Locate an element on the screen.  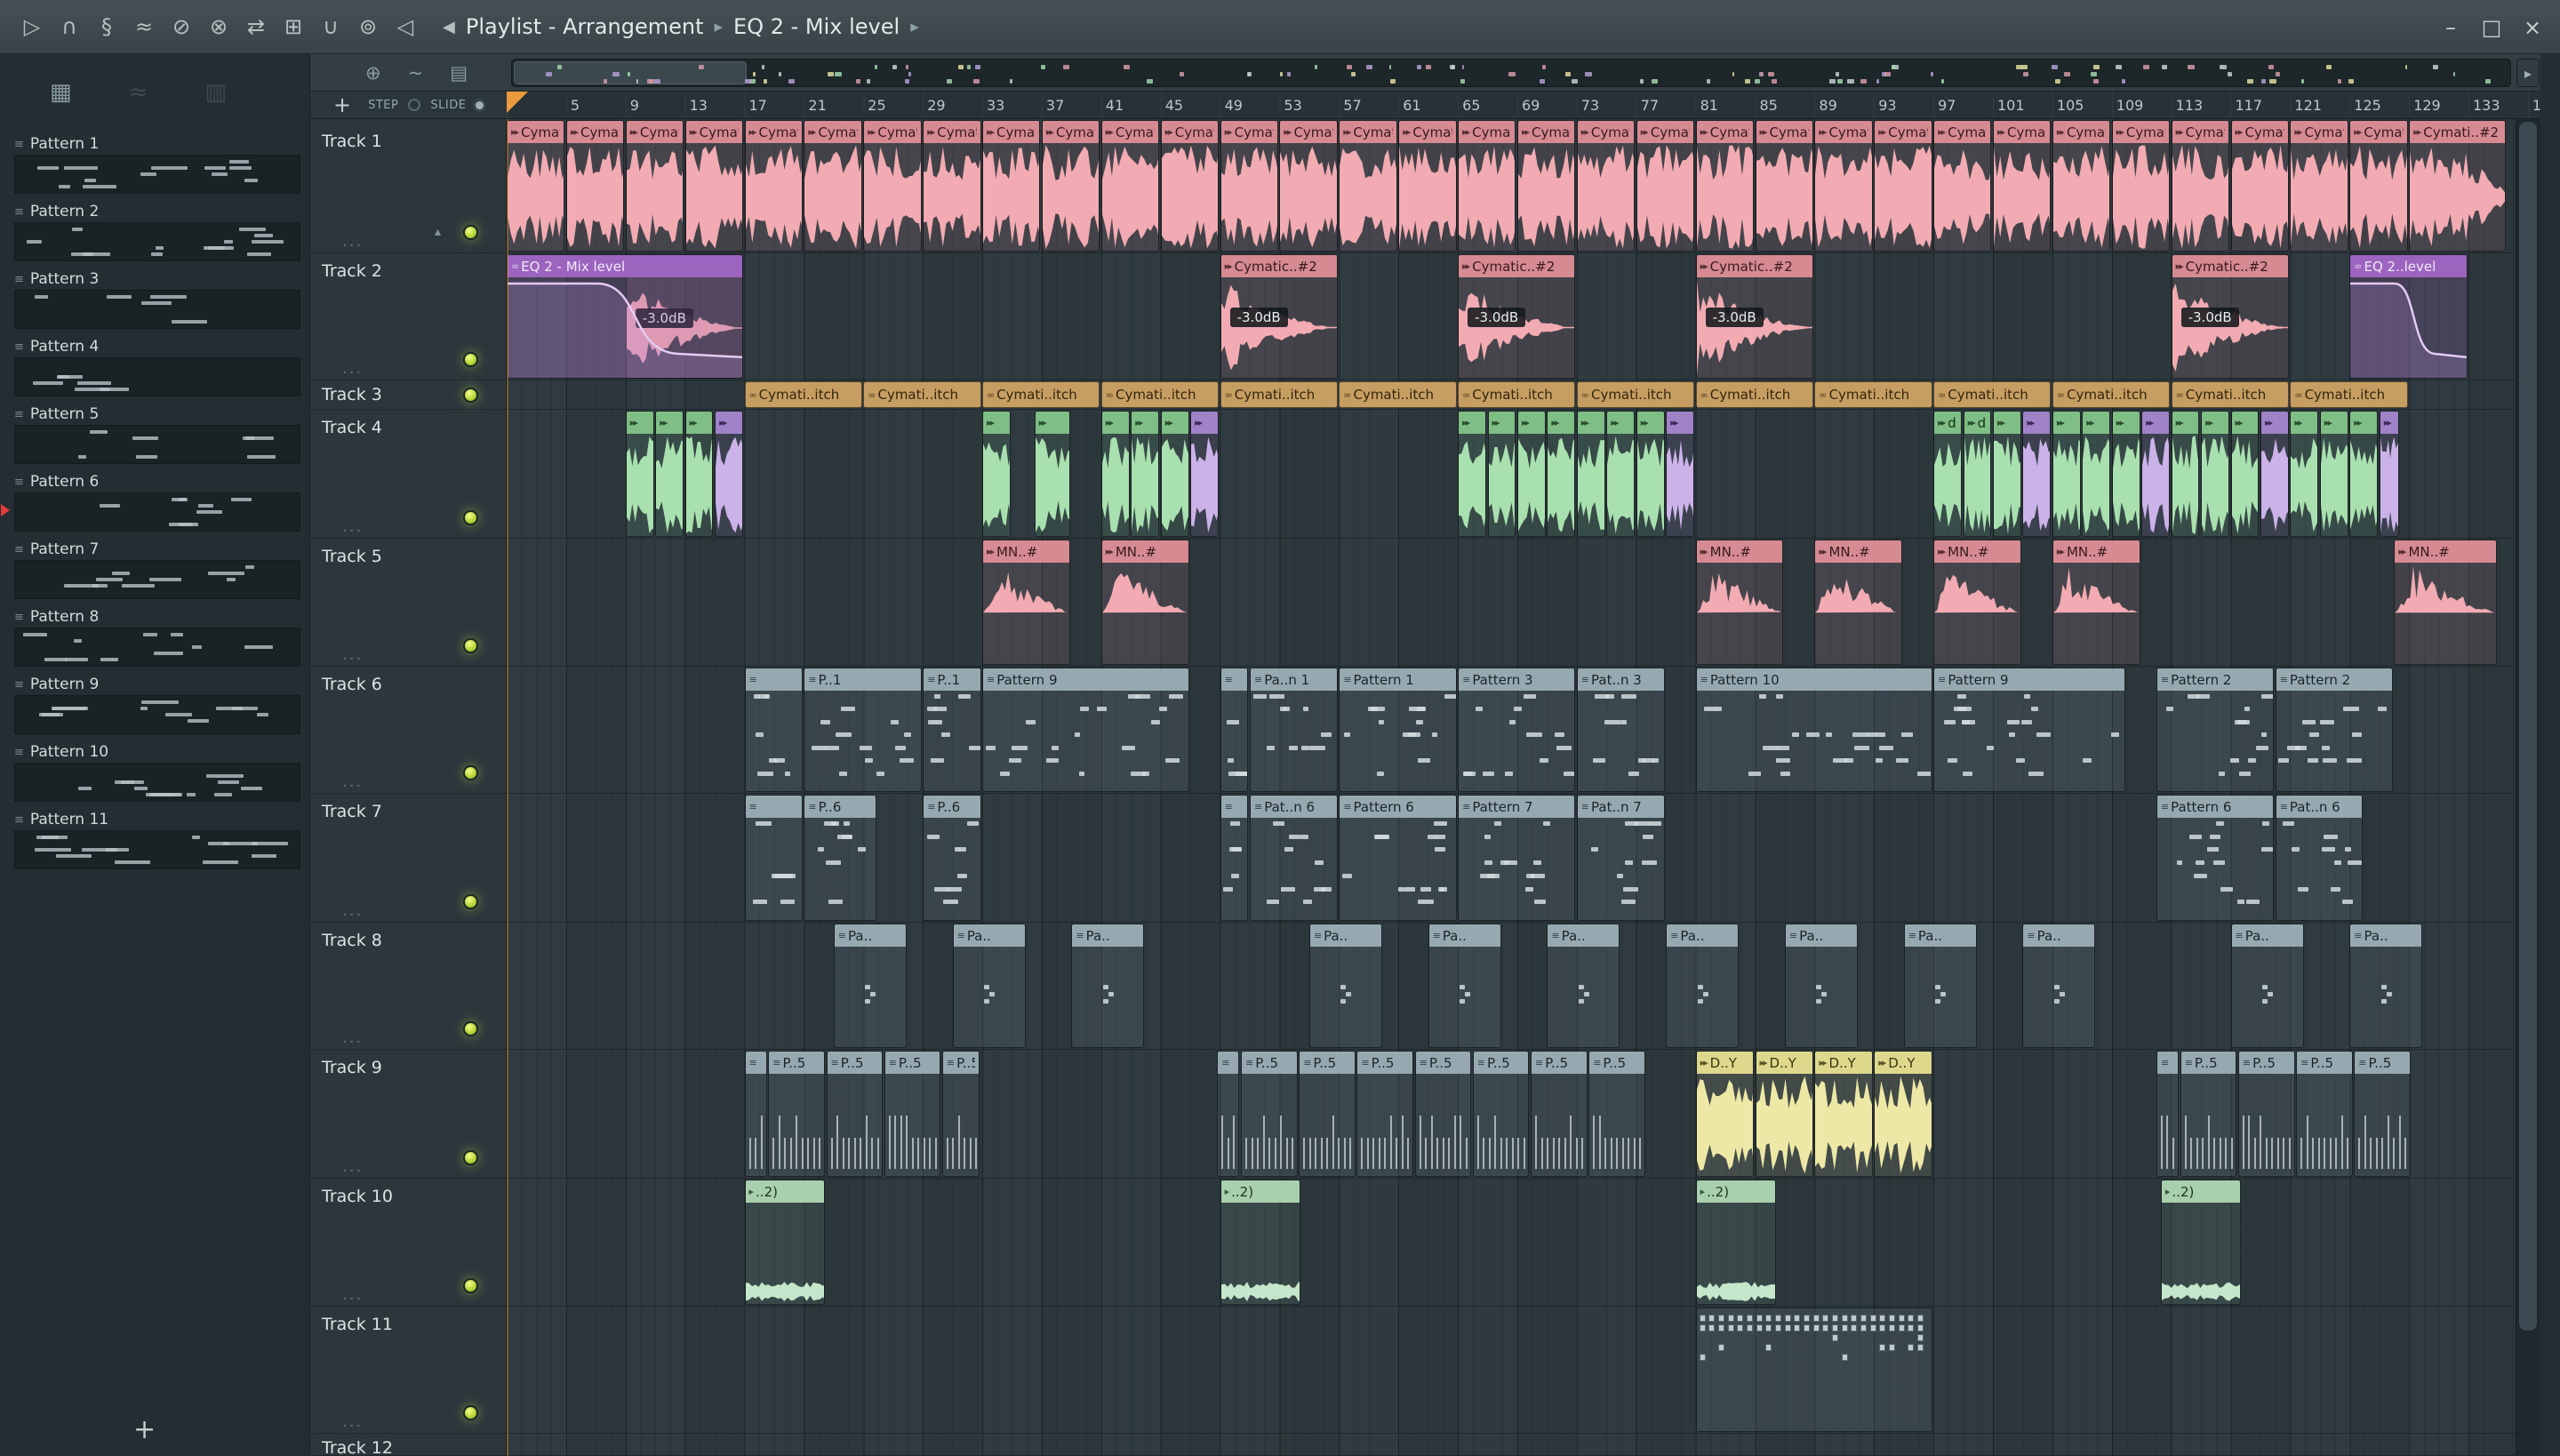
slide-tool-icon: ⇄ is located at coordinates (256, 26).